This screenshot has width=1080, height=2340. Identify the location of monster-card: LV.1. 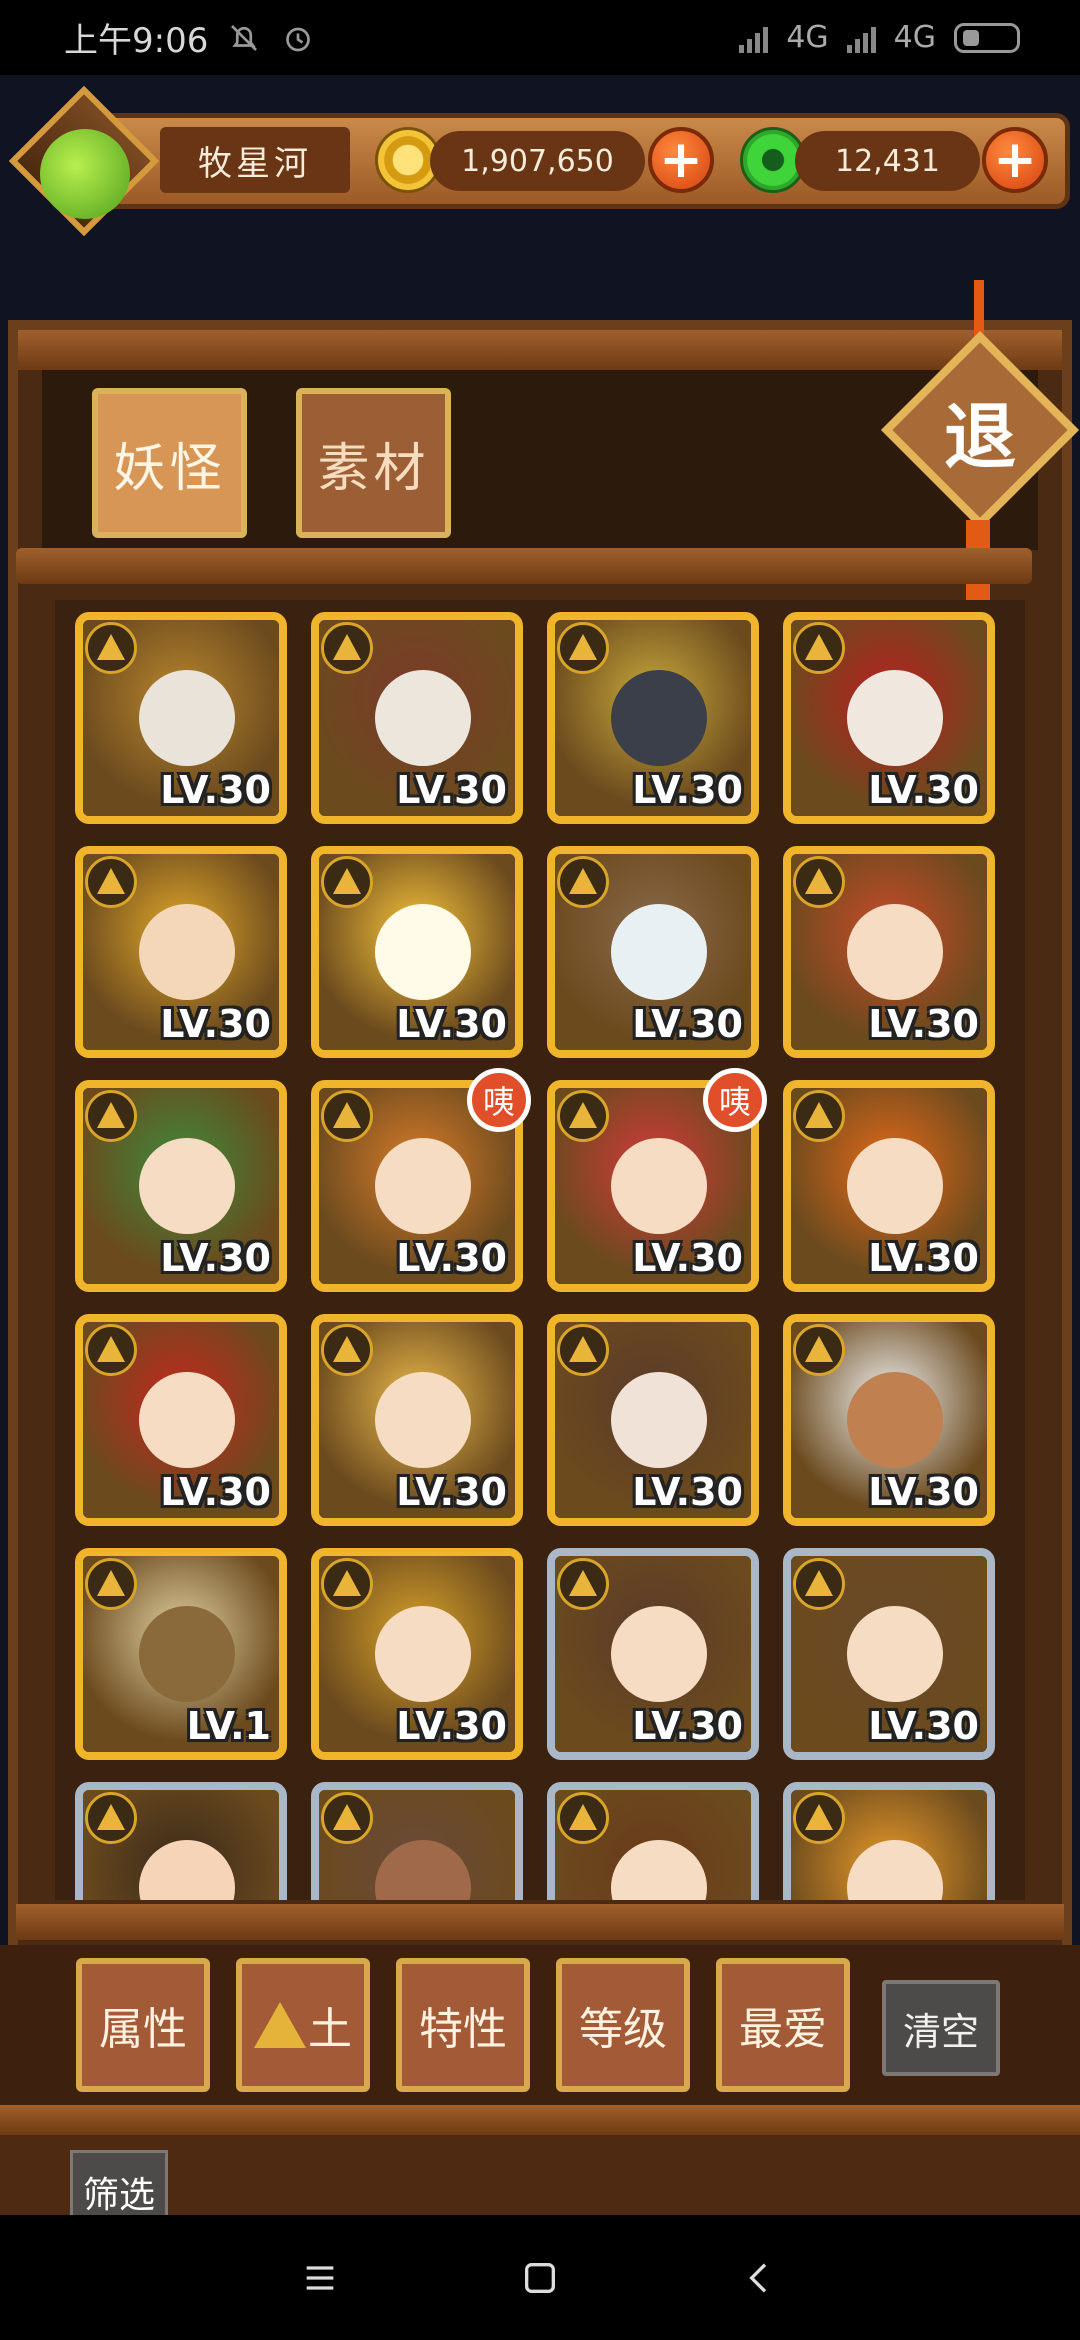
(181, 1654).